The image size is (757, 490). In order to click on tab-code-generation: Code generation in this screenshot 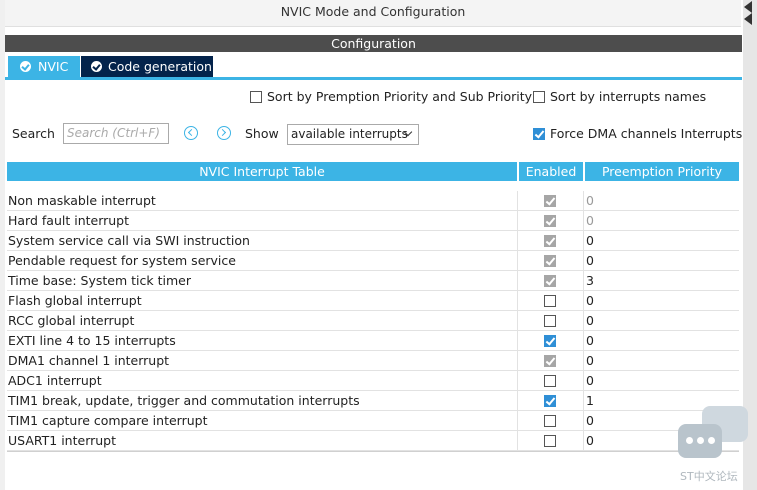, I will do `click(147, 66)`.